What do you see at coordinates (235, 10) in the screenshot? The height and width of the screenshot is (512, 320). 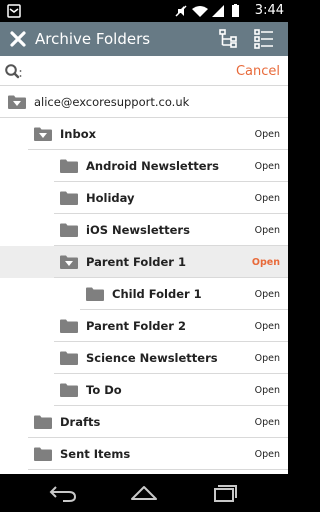 I see `battery-icon` at bounding box center [235, 10].